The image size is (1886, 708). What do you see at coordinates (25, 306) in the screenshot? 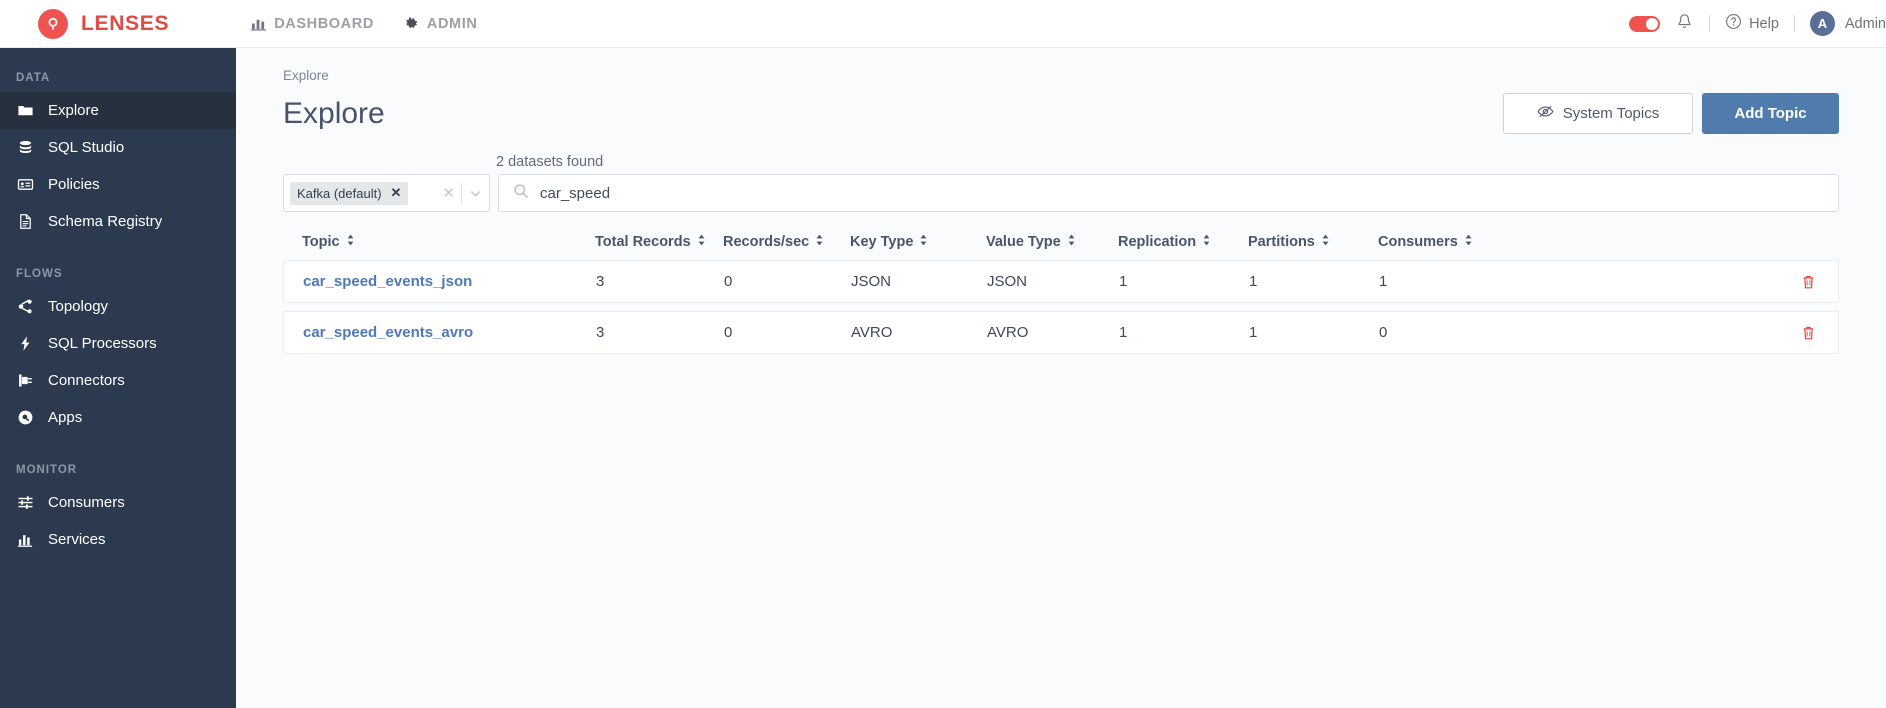
I see `share-nodes-icon` at bounding box center [25, 306].